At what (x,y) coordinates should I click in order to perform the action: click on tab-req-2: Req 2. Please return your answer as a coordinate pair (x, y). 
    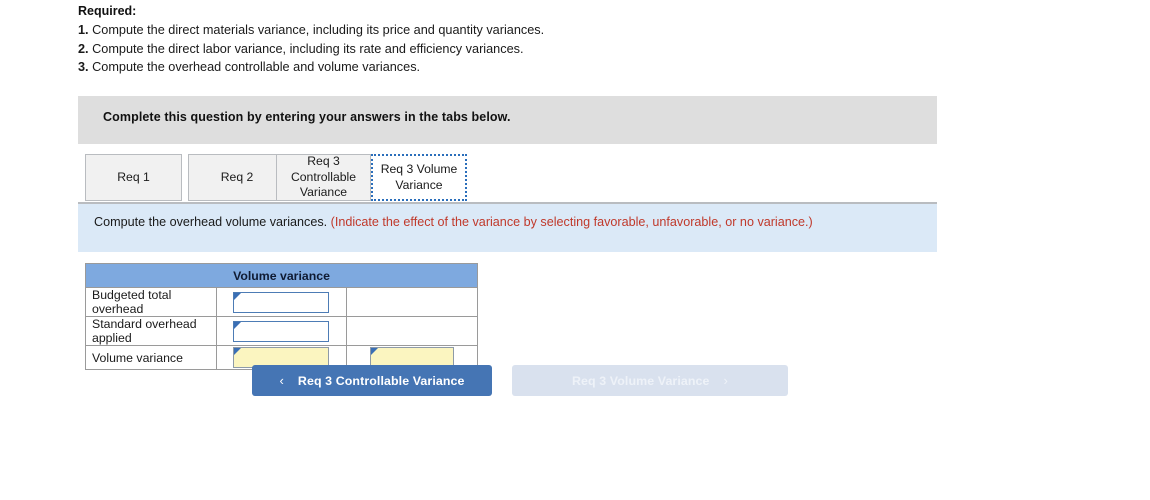
    Looking at the image, I should click on (237, 177).